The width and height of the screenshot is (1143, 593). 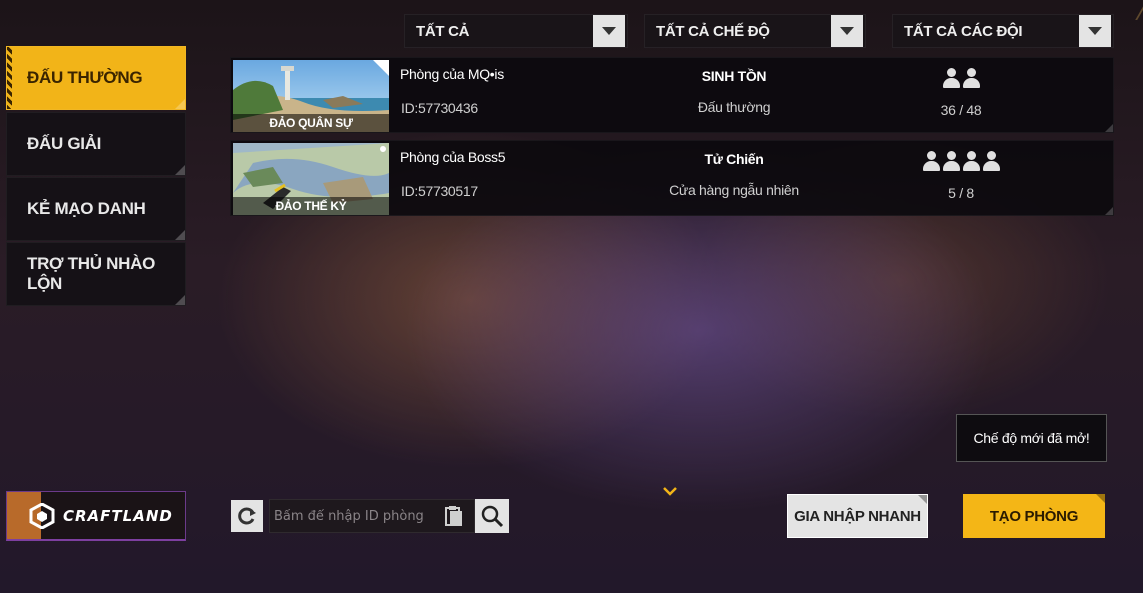 I want to click on new-mode-toast: Chế độ mới đã mở!, so click(x=1031, y=438).